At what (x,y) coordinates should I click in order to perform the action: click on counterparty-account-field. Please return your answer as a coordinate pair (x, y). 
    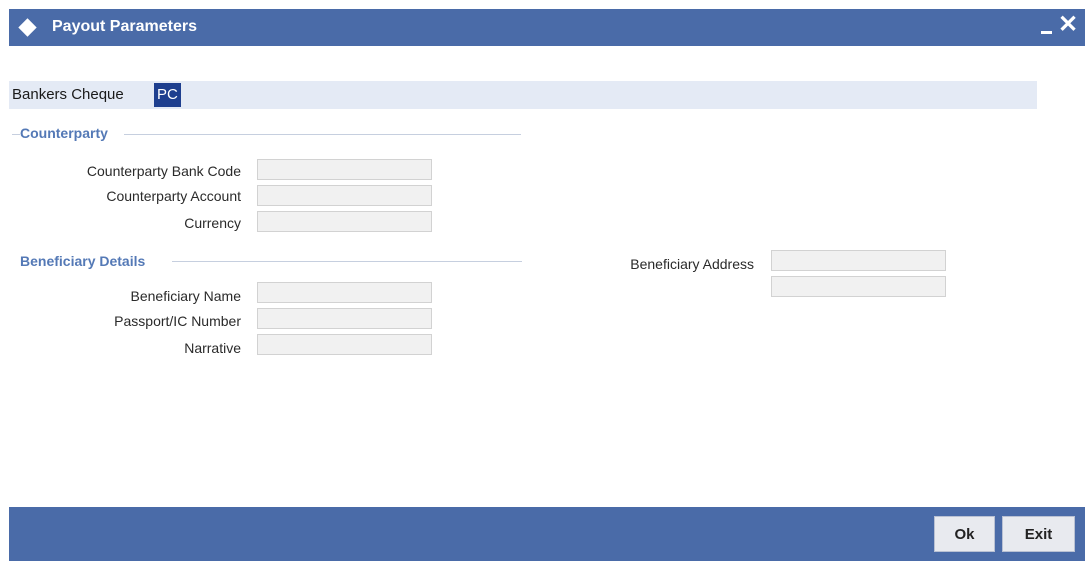
    Looking at the image, I should click on (344, 195).